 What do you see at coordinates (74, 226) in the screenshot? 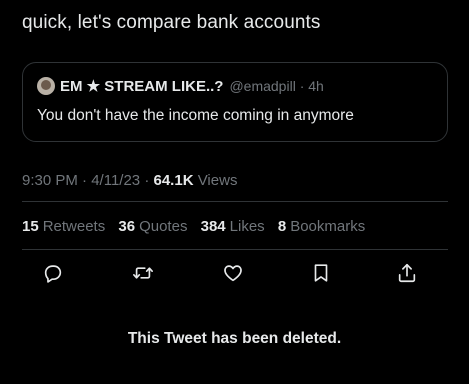
I see `retweets-label: Retweets` at bounding box center [74, 226].